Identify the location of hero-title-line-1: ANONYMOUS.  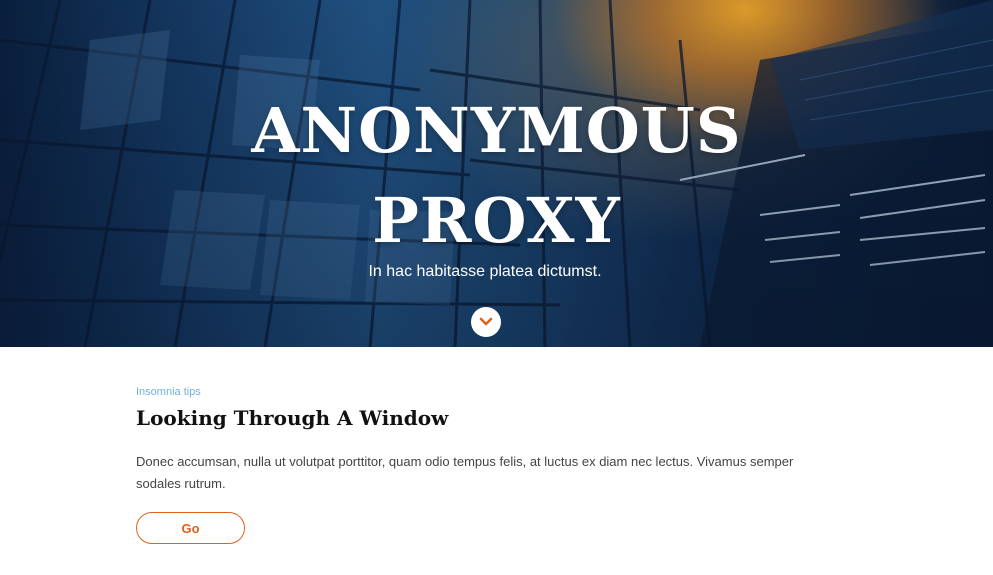
(496, 130).